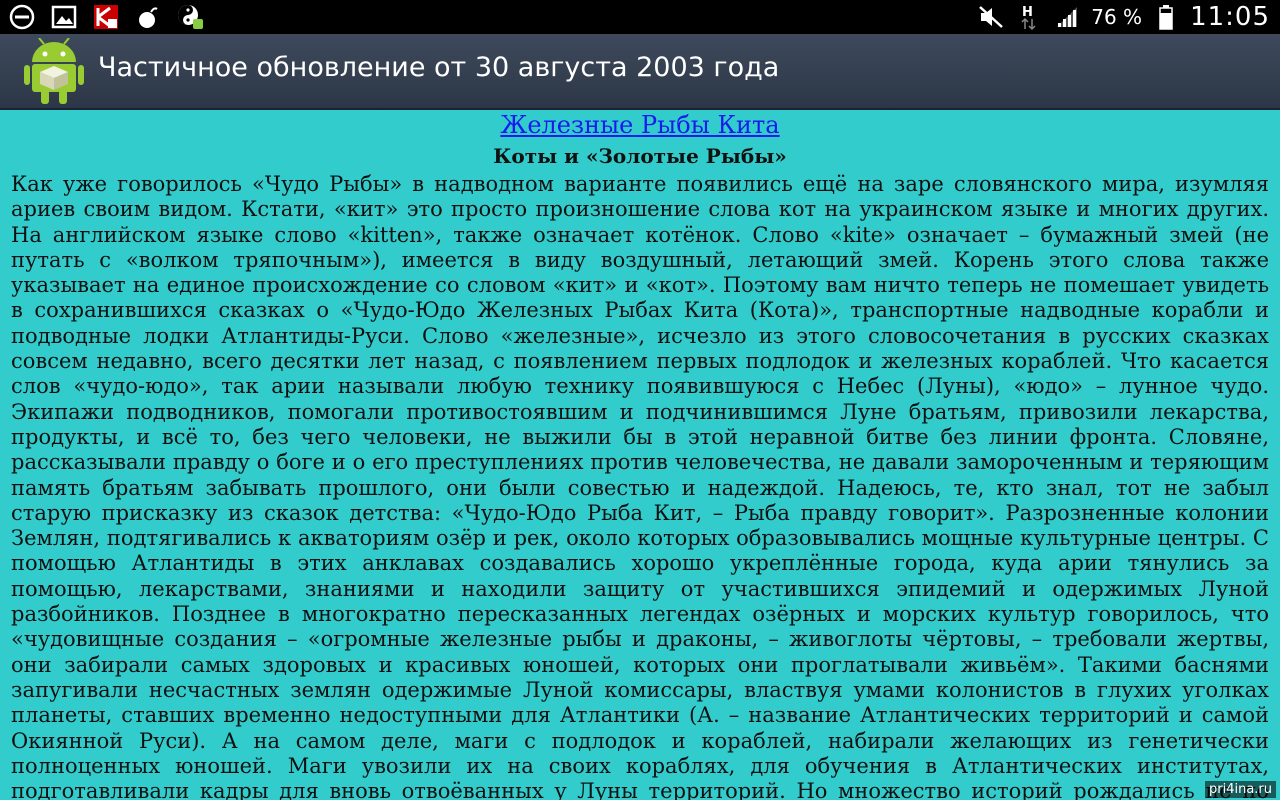 The height and width of the screenshot is (800, 1280). I want to click on gallery-icon, so click(64, 17).